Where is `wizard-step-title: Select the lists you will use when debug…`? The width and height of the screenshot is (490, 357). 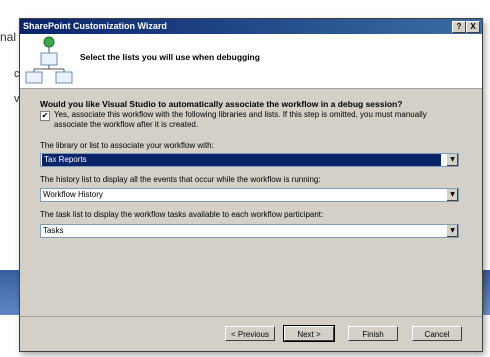 wizard-step-title: Select the lists you will use when debug… is located at coordinates (170, 57).